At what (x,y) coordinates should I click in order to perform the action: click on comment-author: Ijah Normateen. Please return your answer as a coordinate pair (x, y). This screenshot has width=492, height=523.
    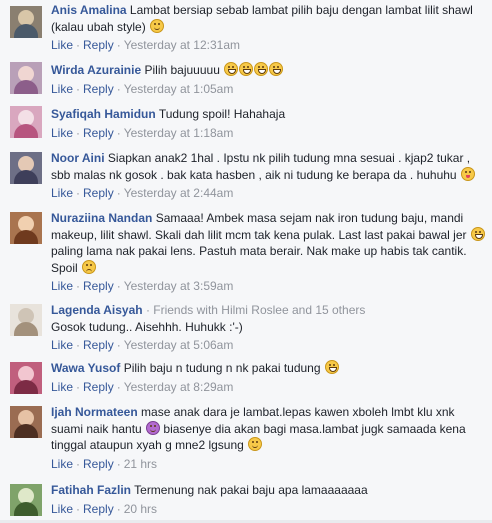
    Looking at the image, I should click on (94, 412).